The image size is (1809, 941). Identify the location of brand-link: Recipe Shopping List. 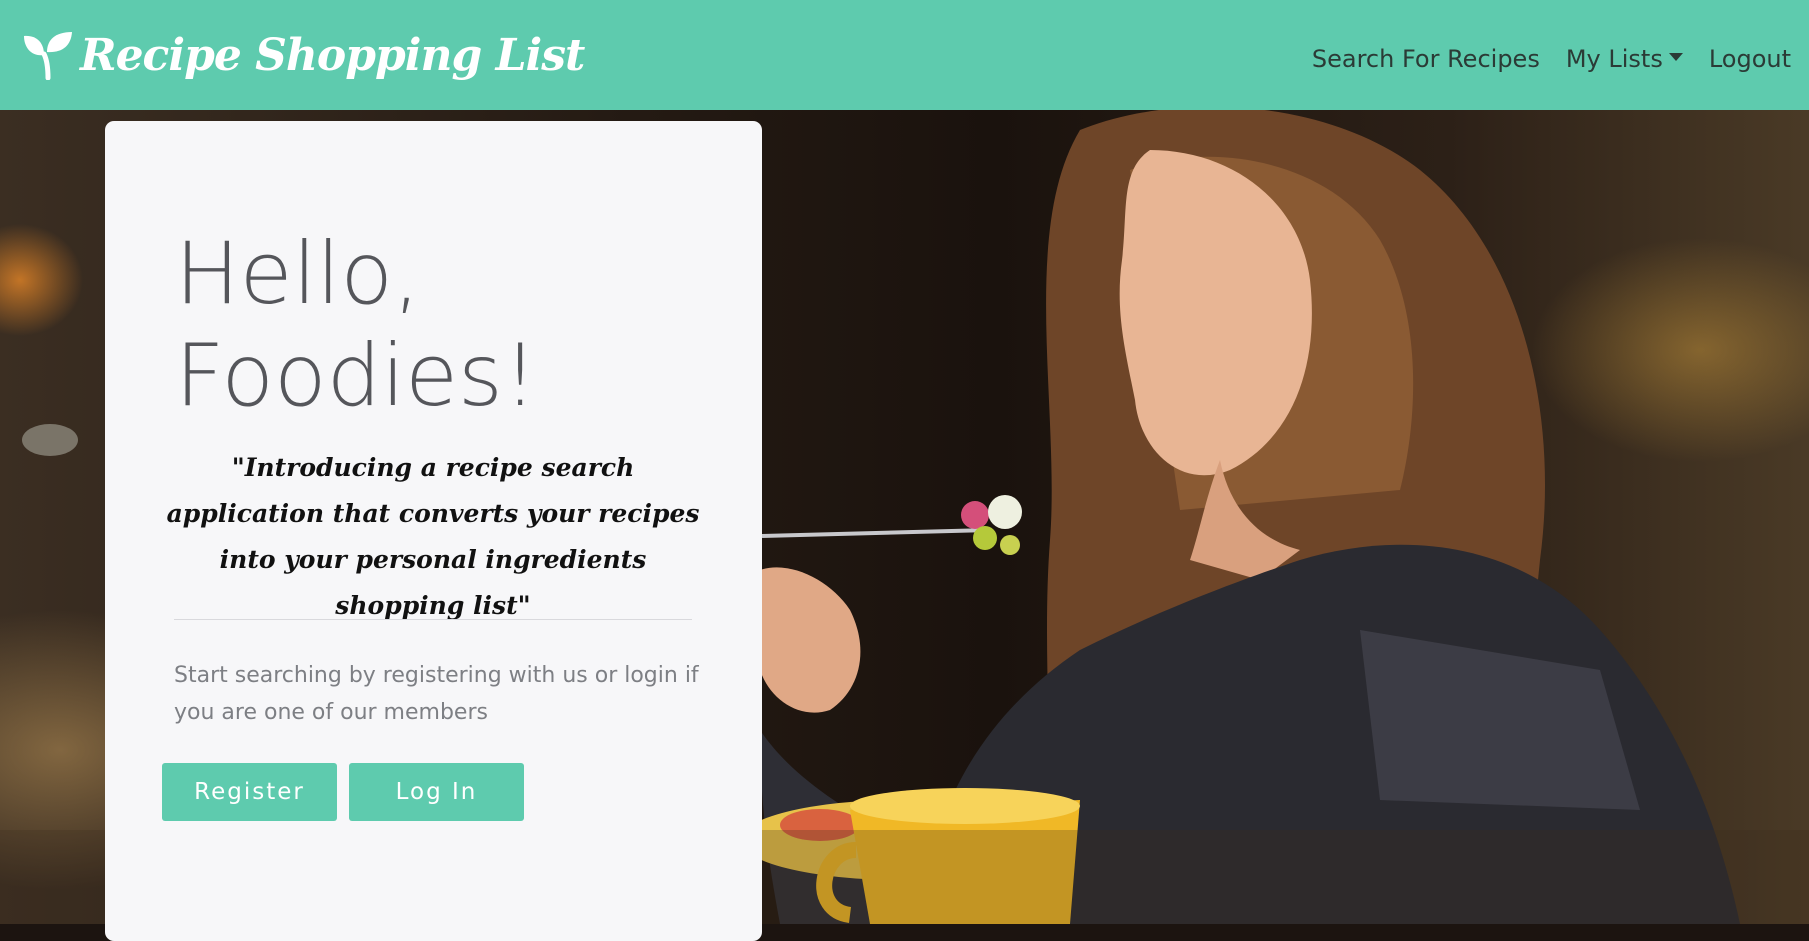
(303, 55).